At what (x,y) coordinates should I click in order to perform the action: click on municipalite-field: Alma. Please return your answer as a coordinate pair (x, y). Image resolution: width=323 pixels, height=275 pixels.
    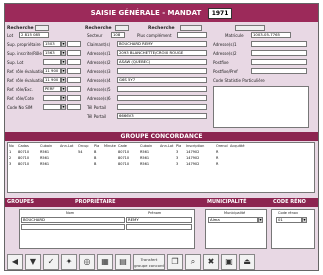
    Looking at the image, I should click on (233, 220).